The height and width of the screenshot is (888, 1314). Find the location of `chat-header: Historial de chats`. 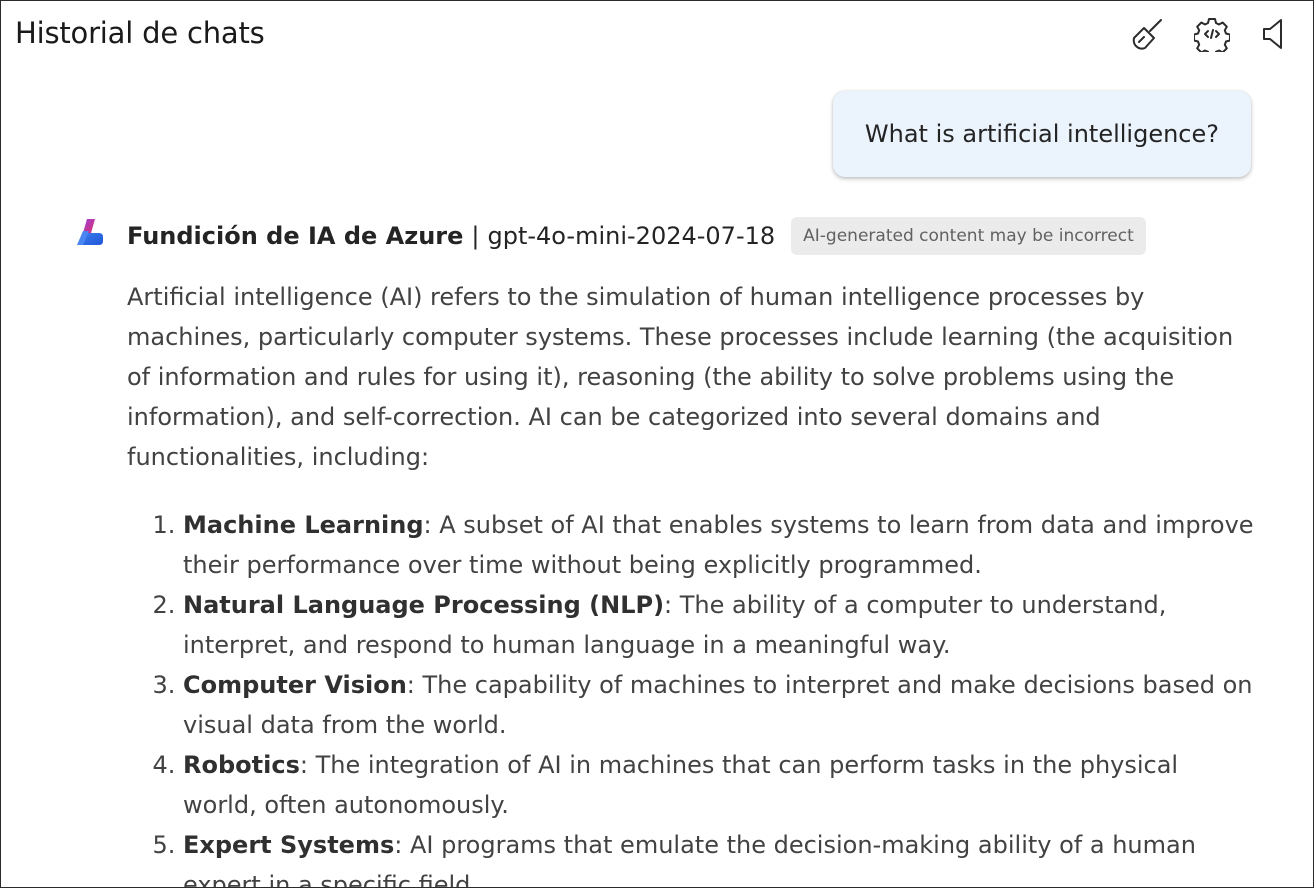

chat-header: Historial de chats is located at coordinates (657, 34).